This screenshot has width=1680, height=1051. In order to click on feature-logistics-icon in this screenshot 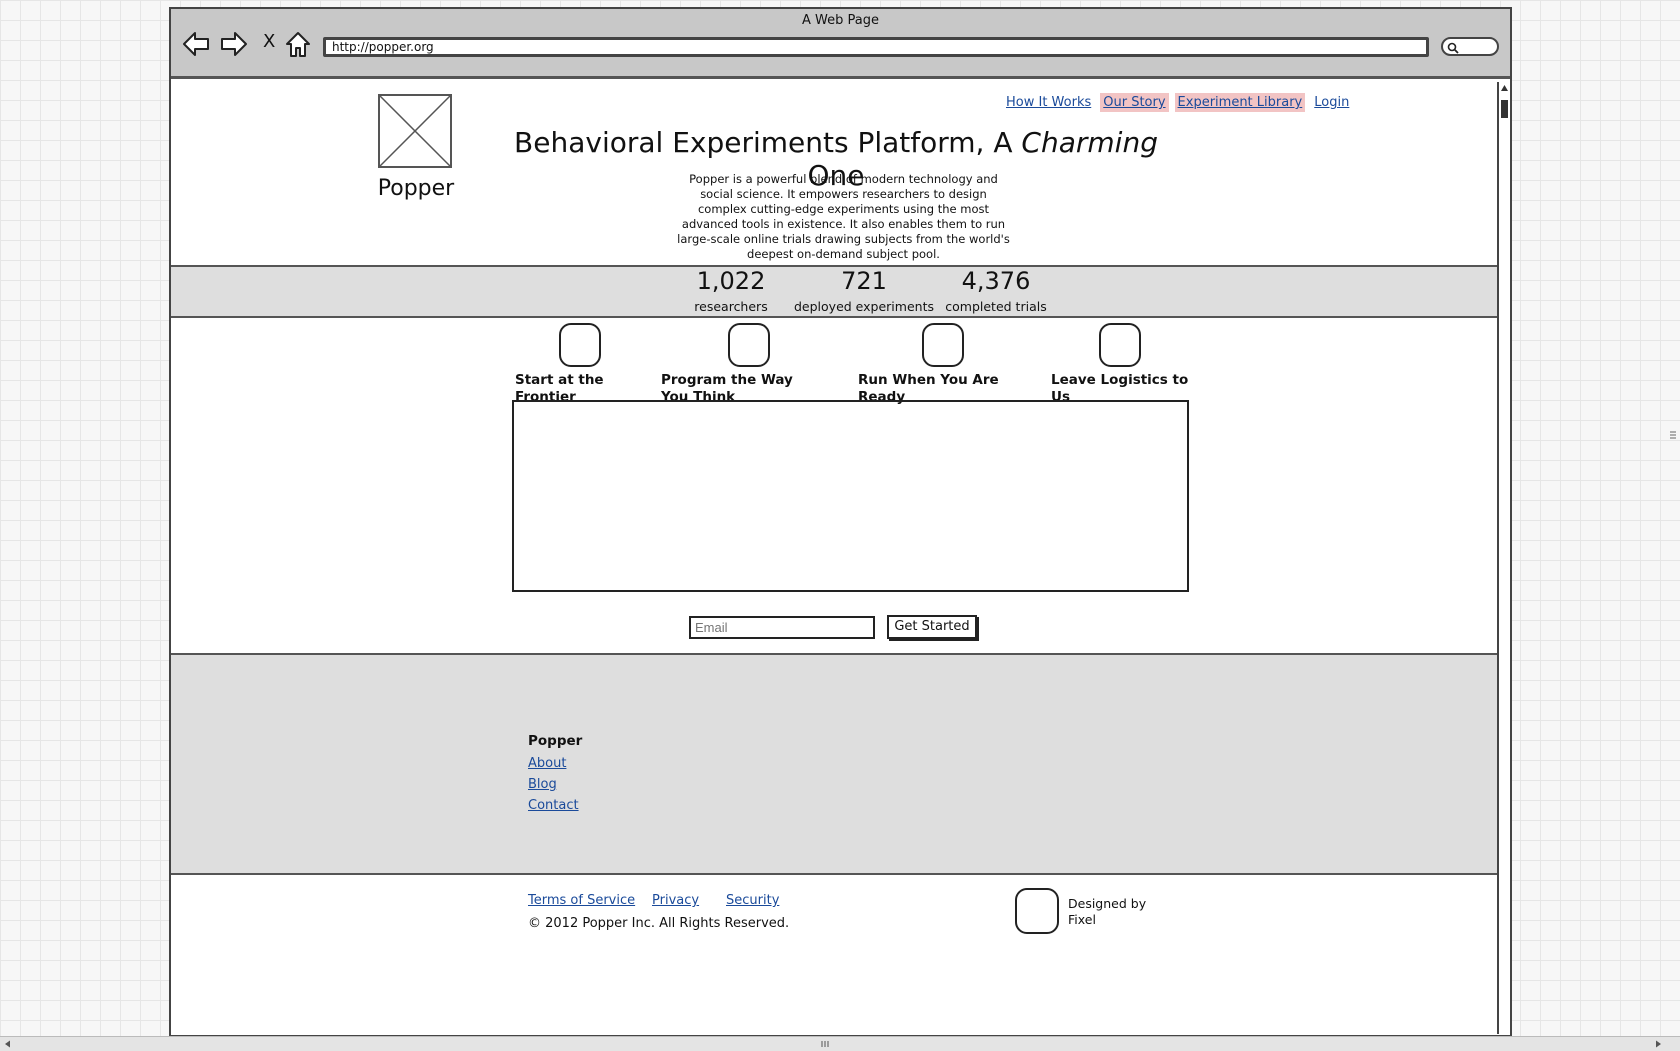, I will do `click(1120, 345)`.